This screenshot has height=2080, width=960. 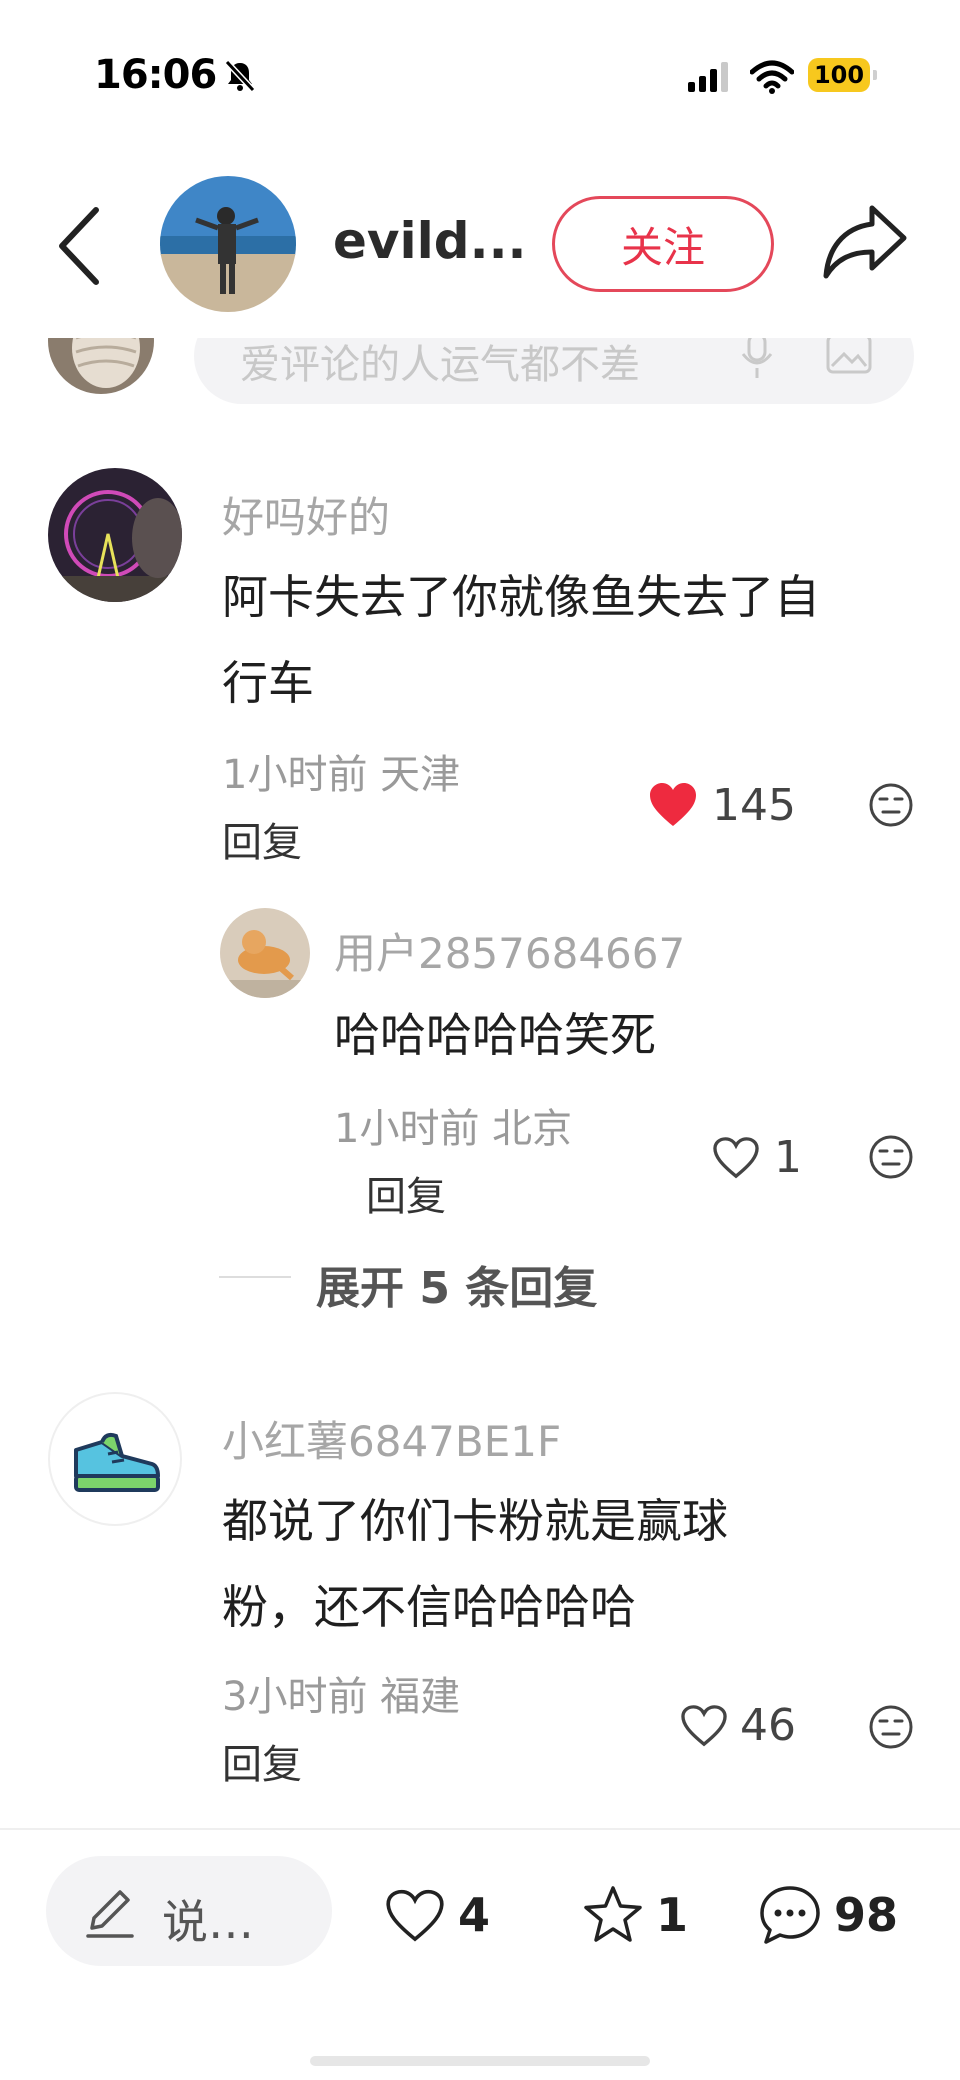 What do you see at coordinates (673, 805) in the screenshot?
I see `liked-heart-icon` at bounding box center [673, 805].